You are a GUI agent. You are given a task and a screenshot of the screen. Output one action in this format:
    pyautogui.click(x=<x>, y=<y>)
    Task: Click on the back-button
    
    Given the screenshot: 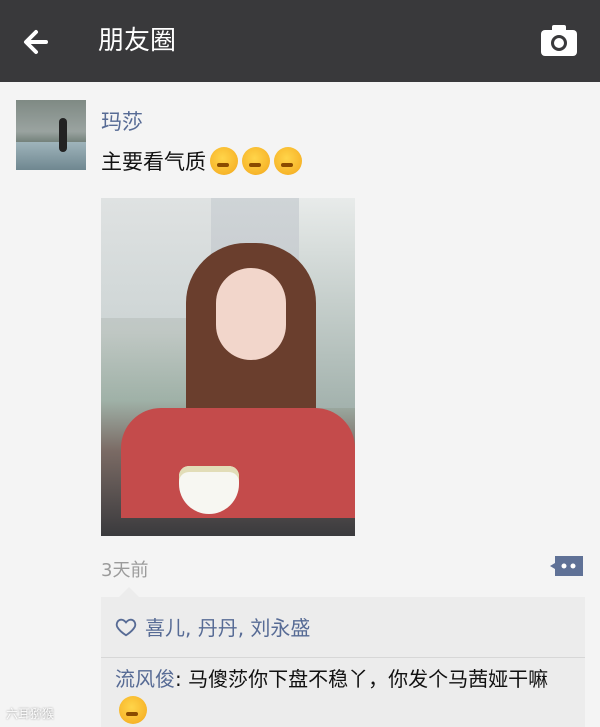 What is the action you would take?
    pyautogui.click(x=38, y=42)
    